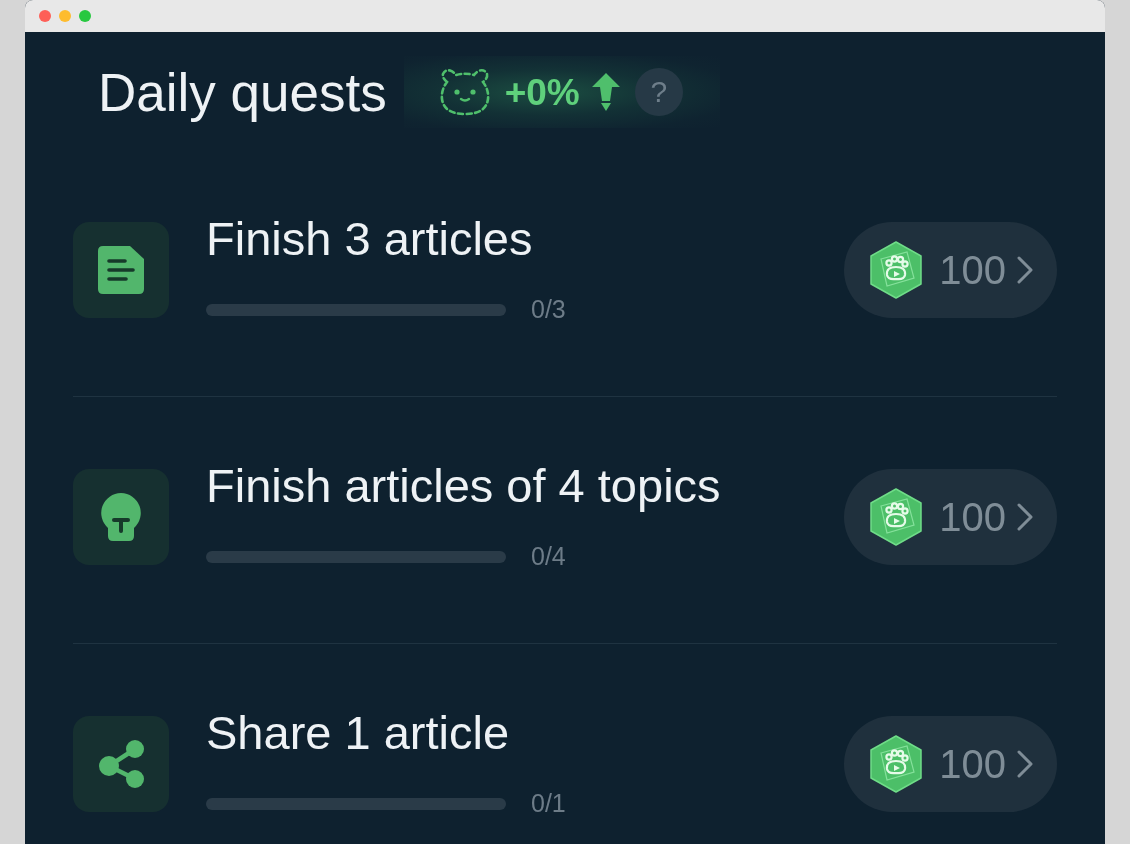  I want to click on boost-value: +0%, so click(542, 92).